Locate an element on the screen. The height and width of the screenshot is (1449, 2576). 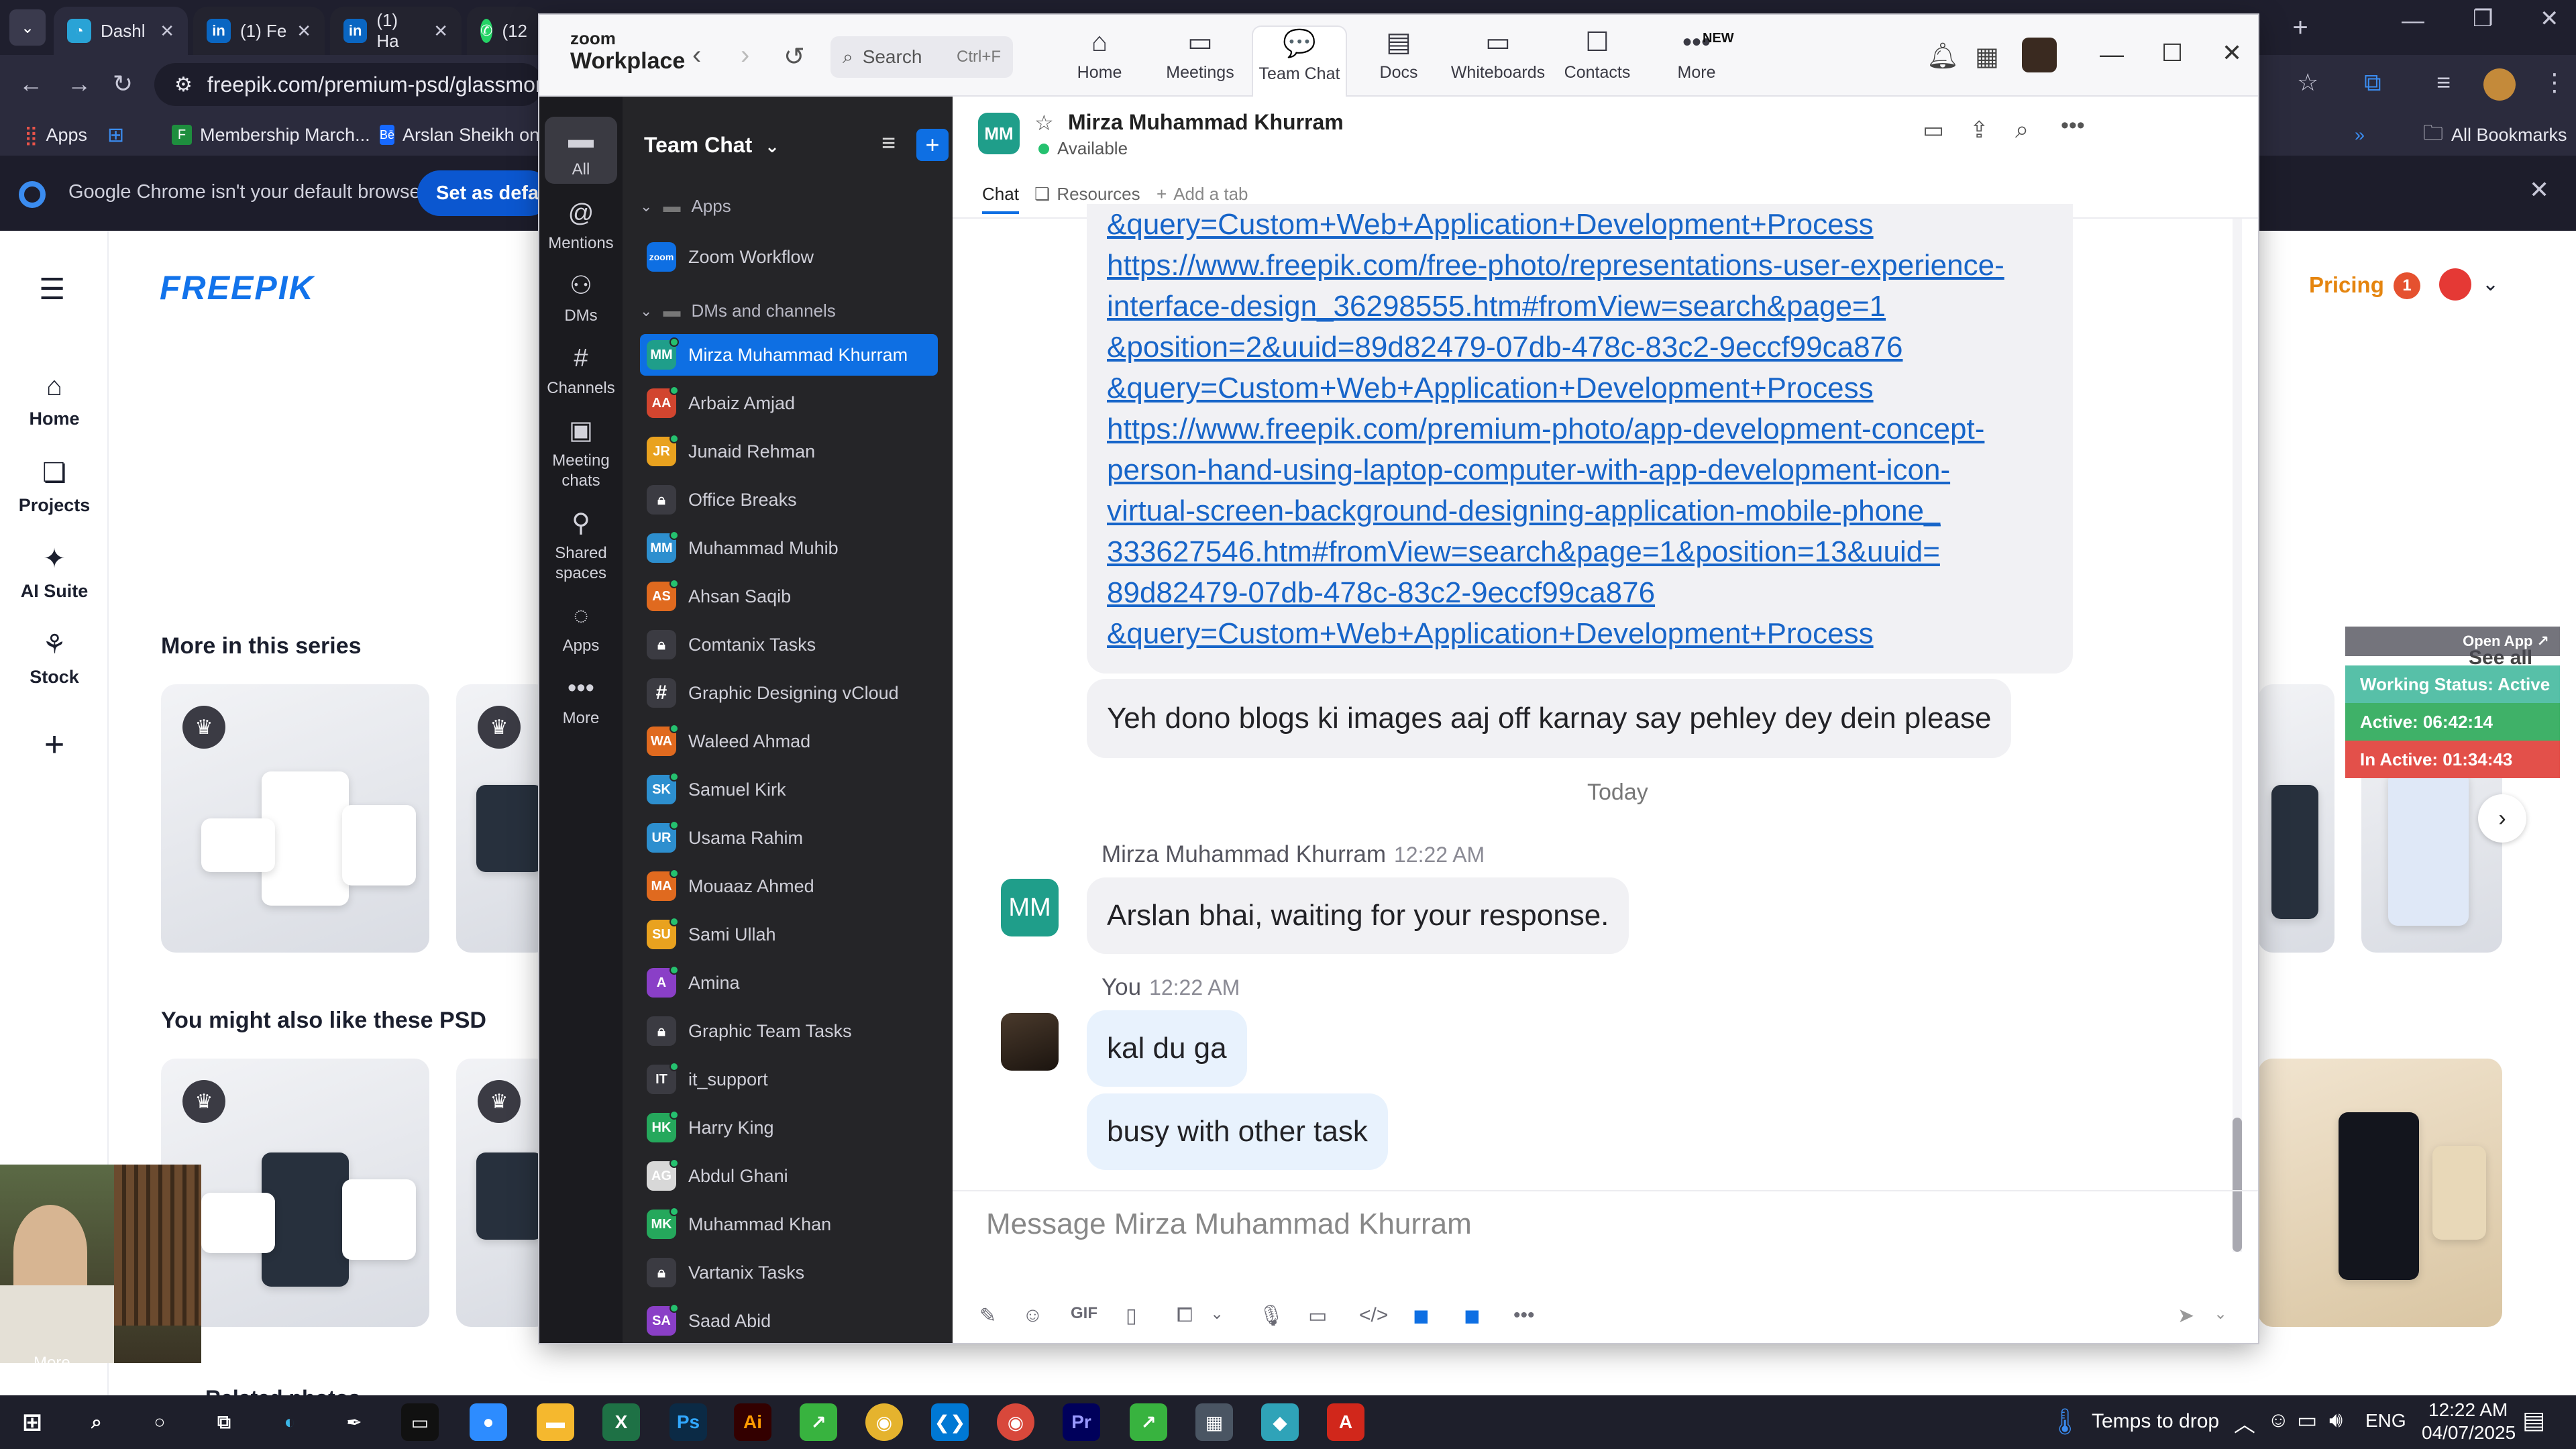
series-card-2: ♛ is located at coordinates (503, 818).